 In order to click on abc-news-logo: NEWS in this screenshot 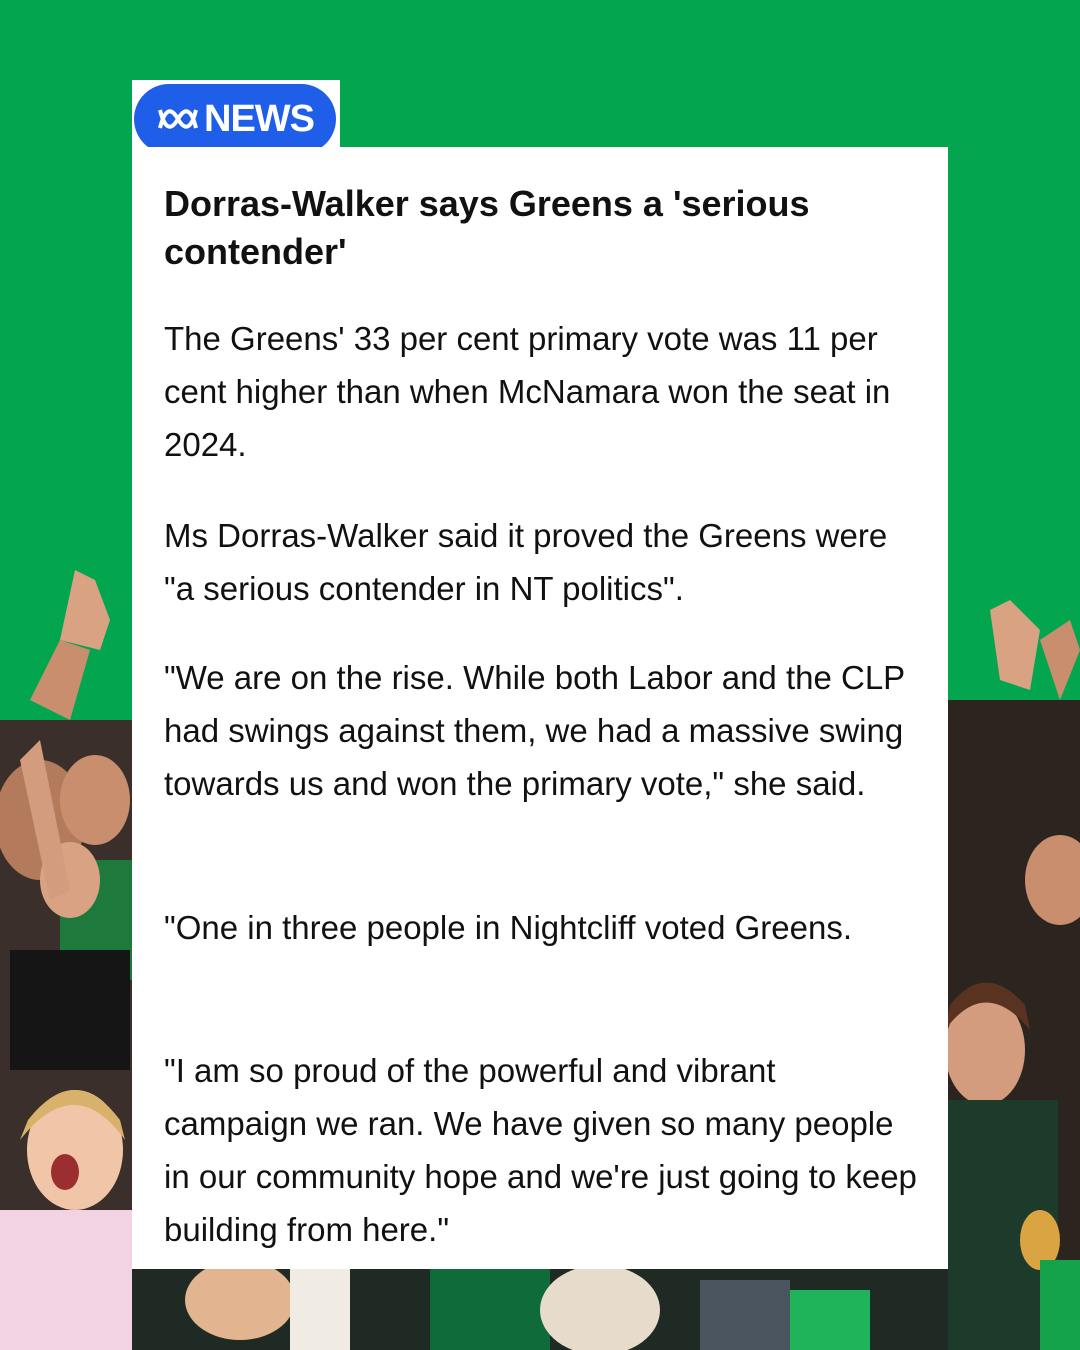, I will do `click(235, 119)`.